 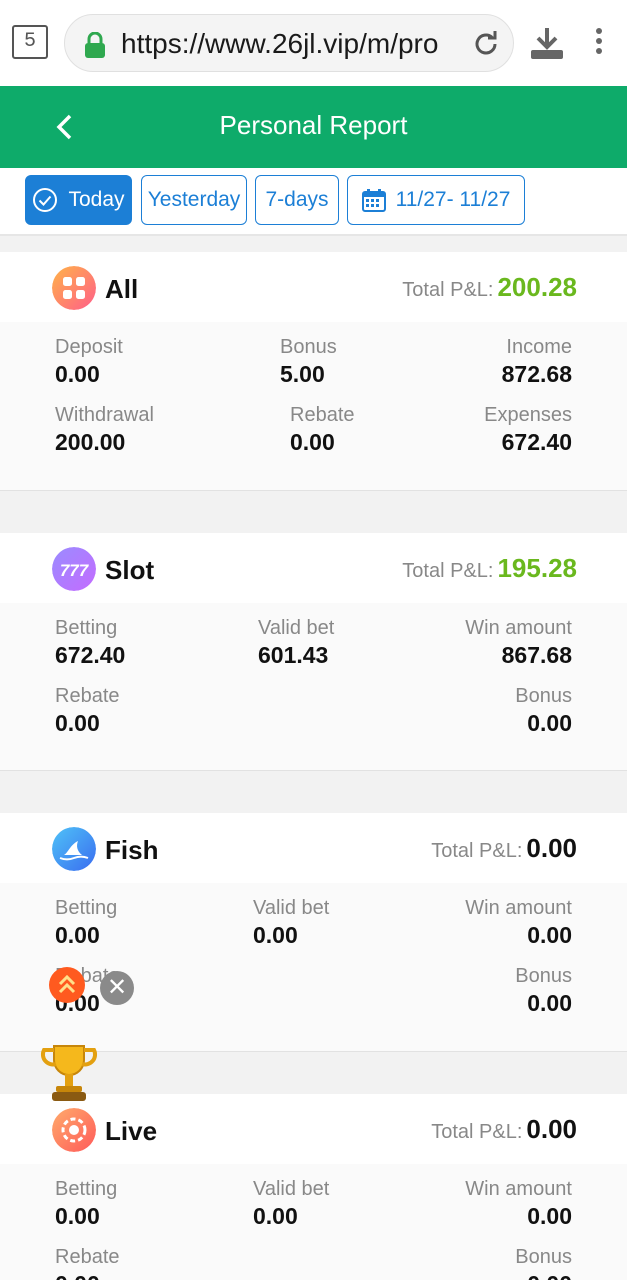 What do you see at coordinates (537, 568) in the screenshot?
I see `total-pl-value: 195.28` at bounding box center [537, 568].